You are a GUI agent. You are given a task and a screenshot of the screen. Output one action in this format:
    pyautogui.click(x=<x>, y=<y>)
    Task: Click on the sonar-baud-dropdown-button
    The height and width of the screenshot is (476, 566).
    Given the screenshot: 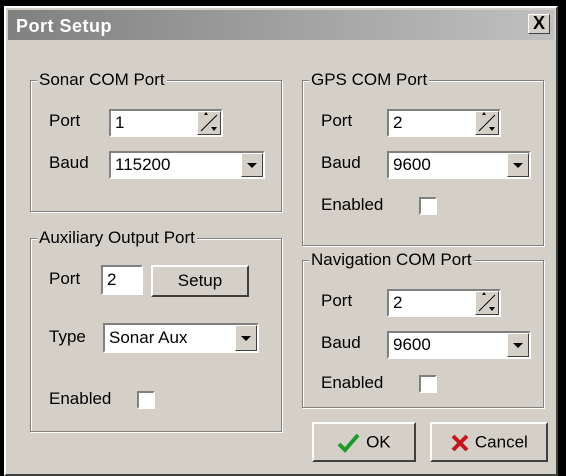 What is the action you would take?
    pyautogui.click(x=252, y=165)
    